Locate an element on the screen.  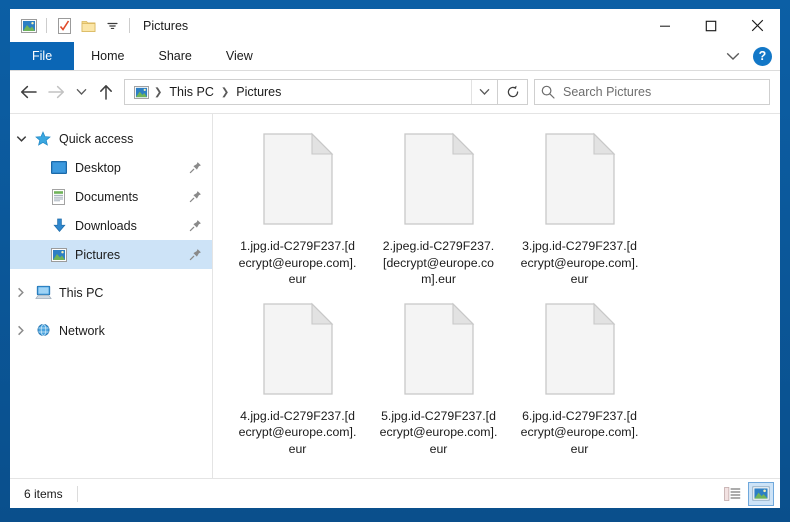
breadcrumb-item-pictures: Pictures is located at coordinates (258, 92).